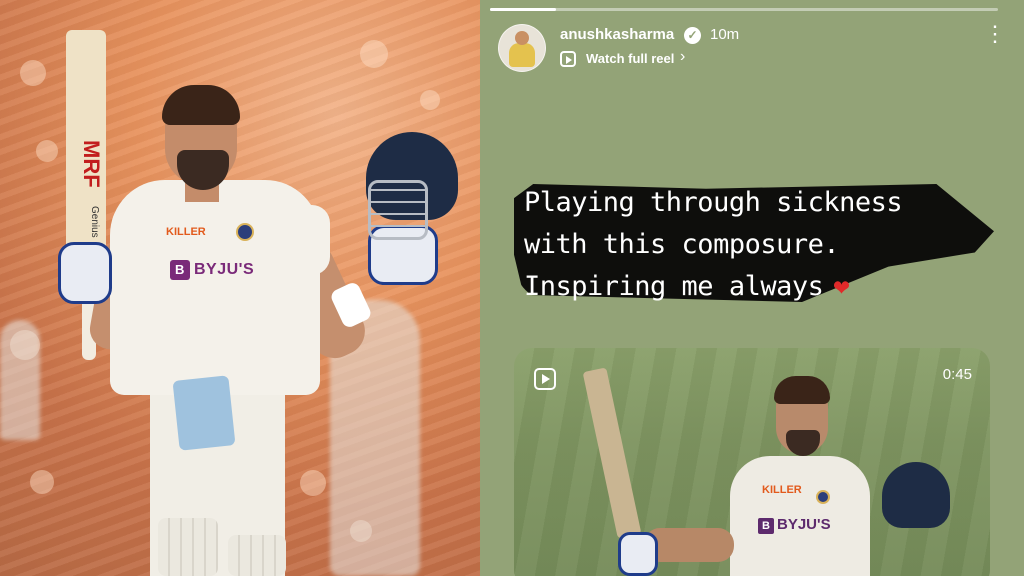  What do you see at coordinates (995, 34) in the screenshot?
I see `more-options-icon: ⋮` at bounding box center [995, 34].